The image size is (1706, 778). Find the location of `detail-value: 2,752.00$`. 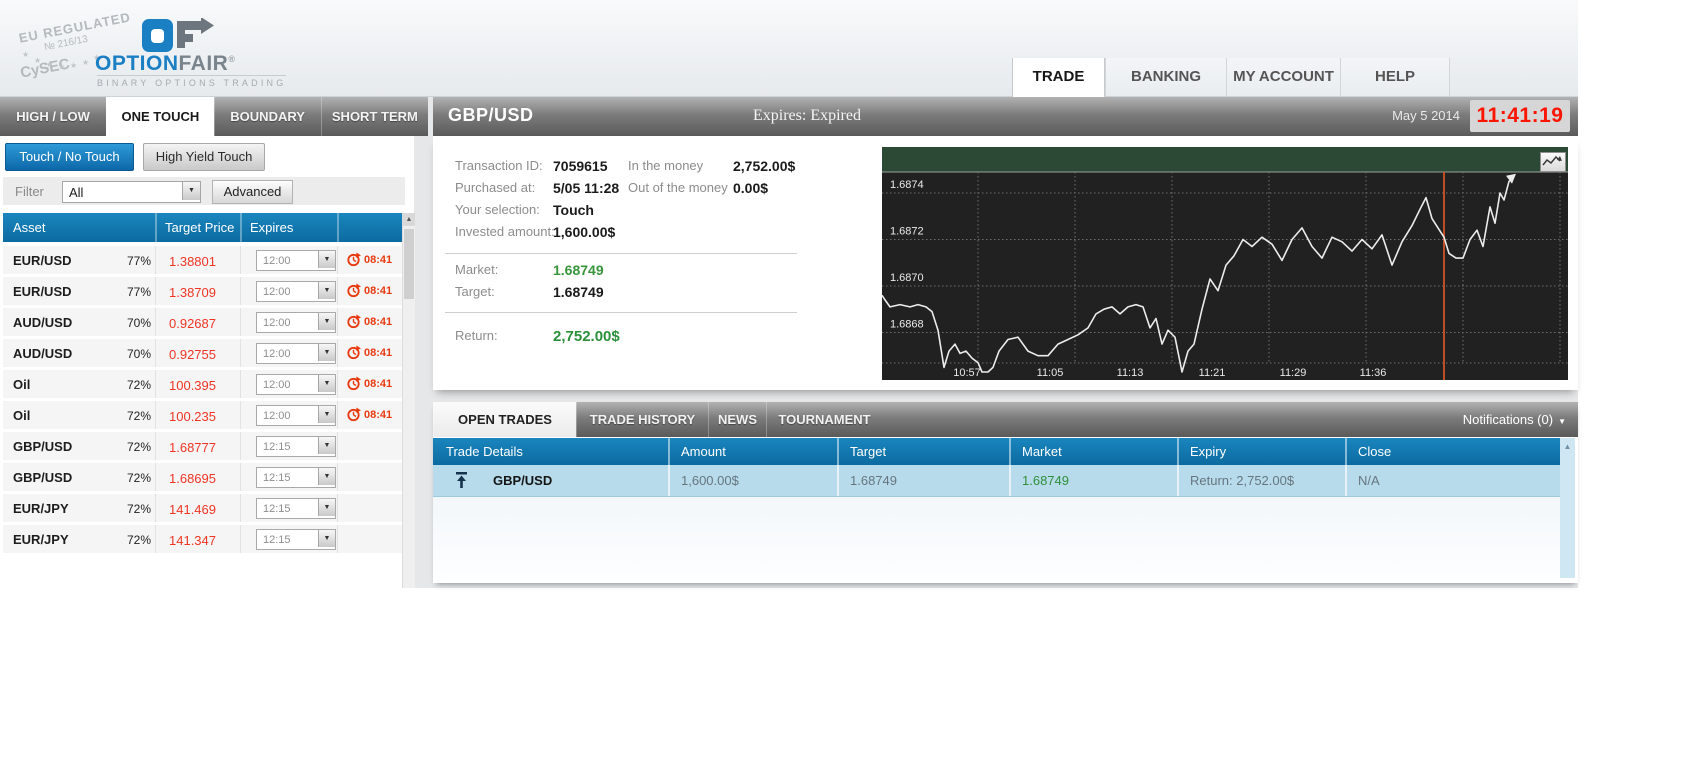

detail-value: 2,752.00$ is located at coordinates (764, 166).